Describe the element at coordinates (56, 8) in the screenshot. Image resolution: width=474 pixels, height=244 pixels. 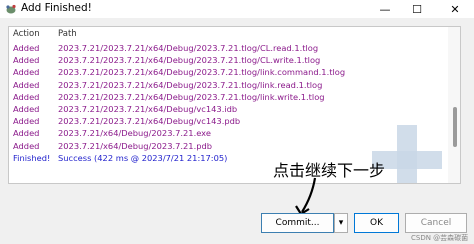
I see `window-title: Add Finished!` at that location.